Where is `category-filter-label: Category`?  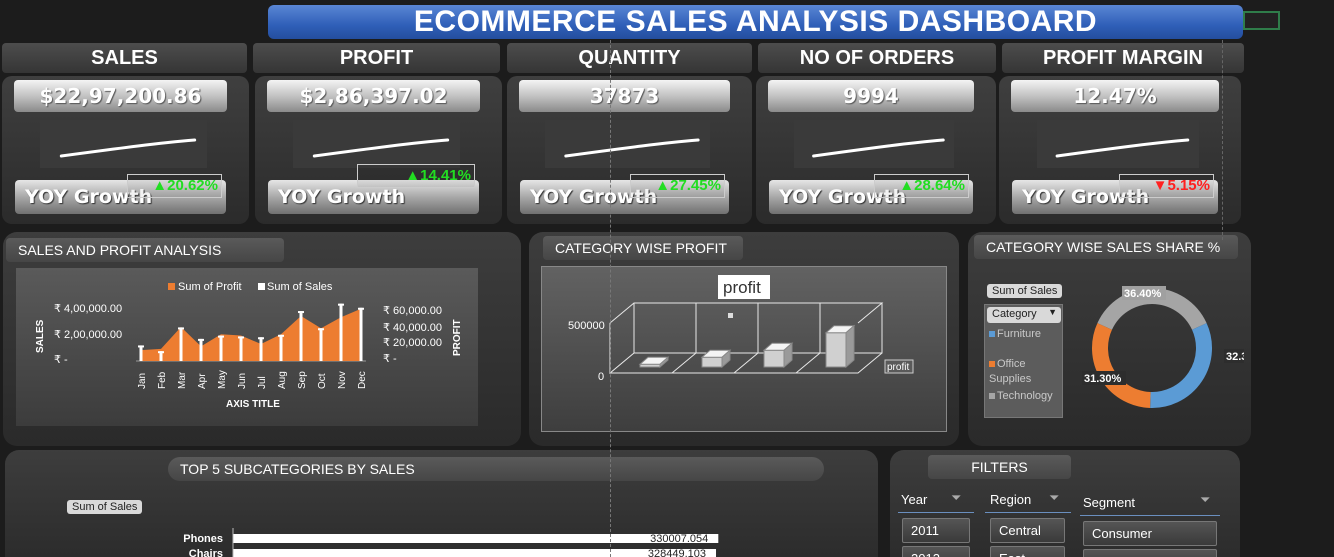
category-filter-label: Category is located at coordinates (1014, 314).